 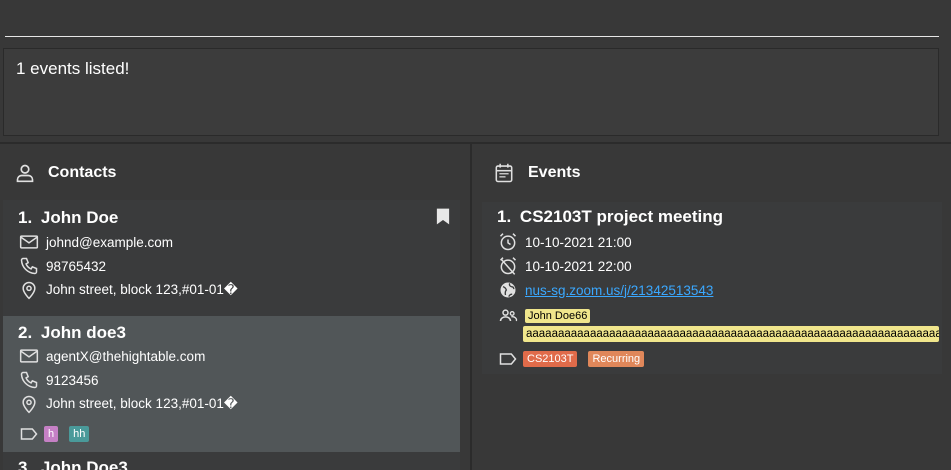 What do you see at coordinates (231, 461) in the screenshot?
I see `contact-card: 3. John Doe3` at bounding box center [231, 461].